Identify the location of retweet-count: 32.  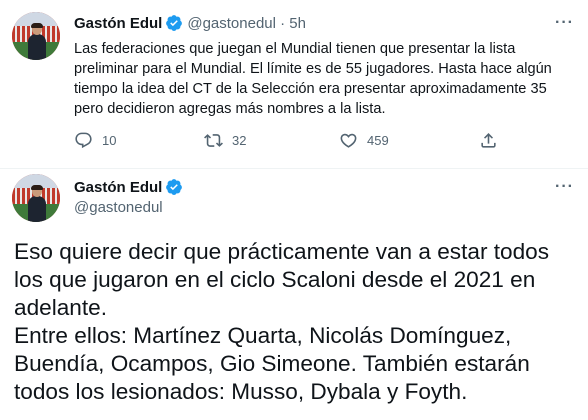
(239, 140).